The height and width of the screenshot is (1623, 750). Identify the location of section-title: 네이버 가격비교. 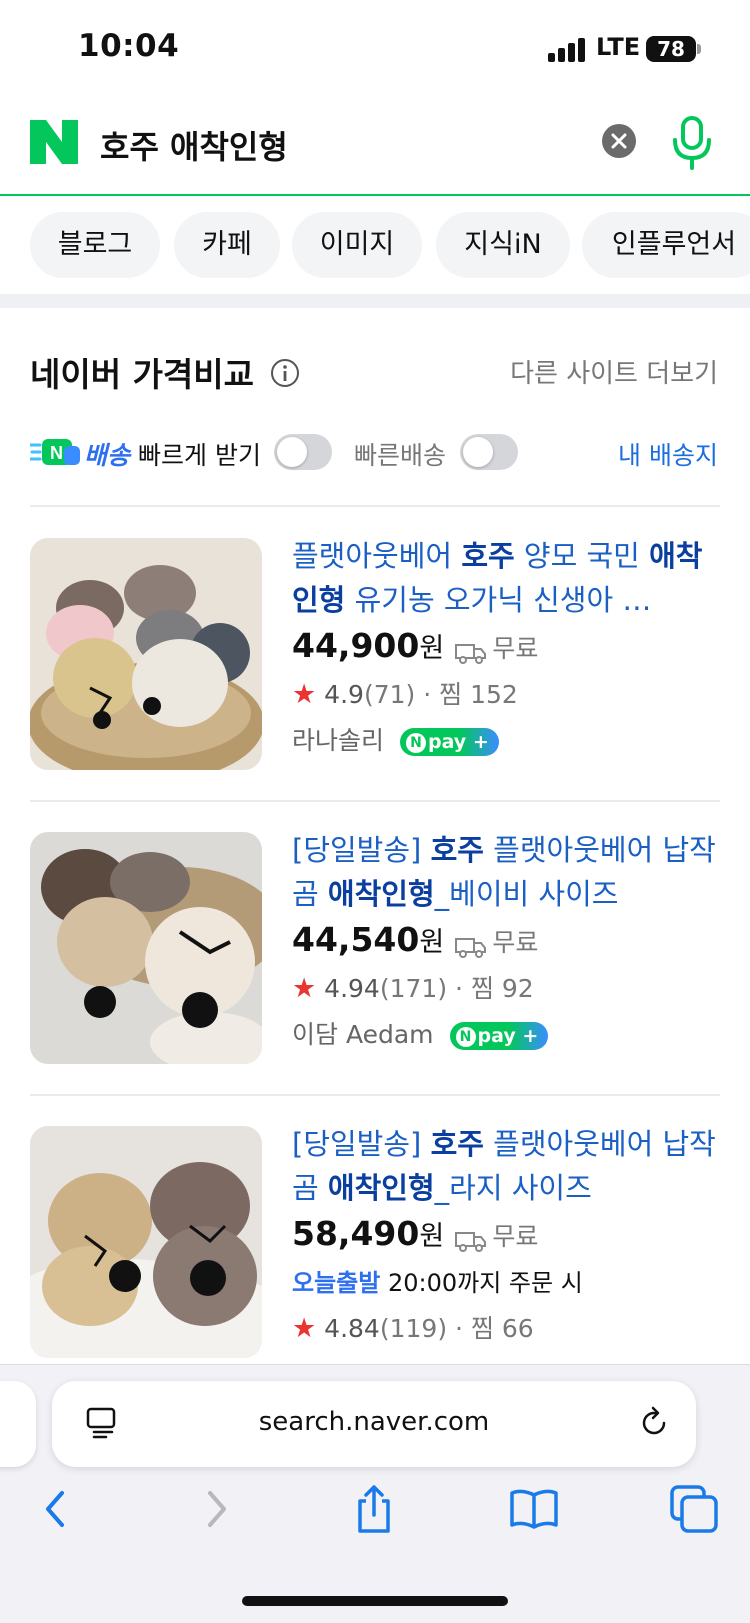
(142, 374).